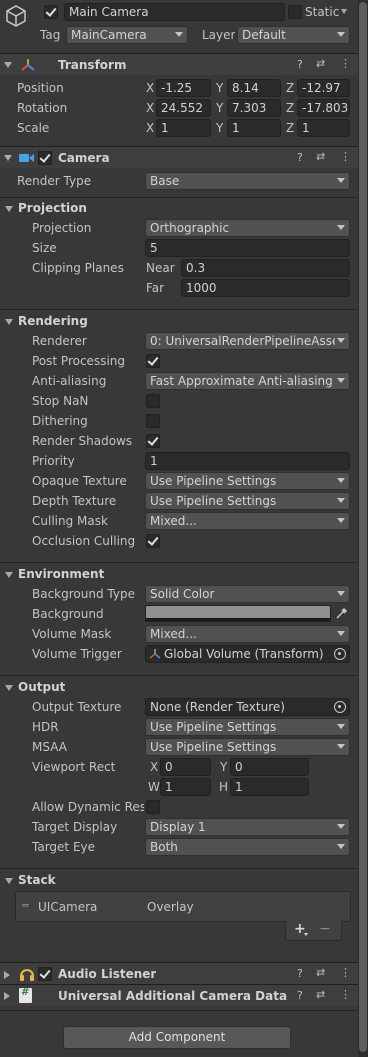  I want to click on background-type-dropdown: Solid Color, so click(247, 594).